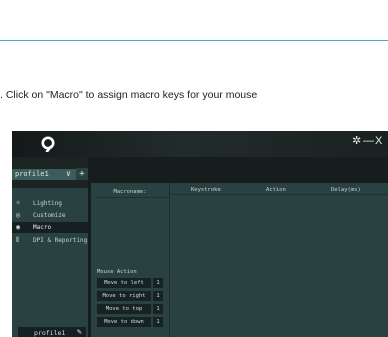 The image size is (388, 337). What do you see at coordinates (42, 227) in the screenshot?
I see `sidebar-item-label: Macro` at bounding box center [42, 227].